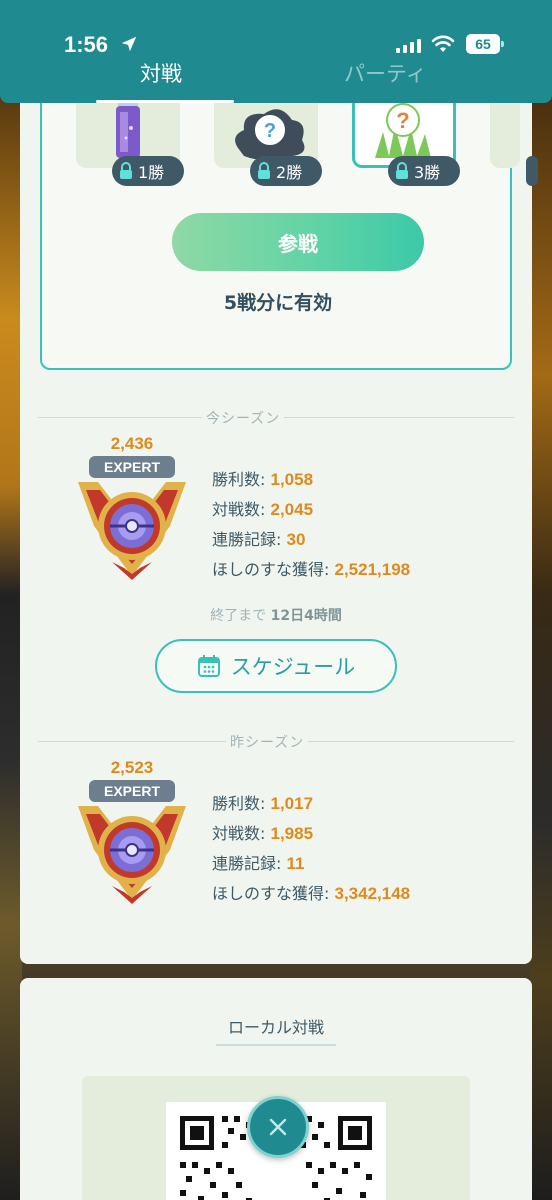 The height and width of the screenshot is (1200, 552). Describe the element at coordinates (541, 650) in the screenshot. I see `background-right` at that location.